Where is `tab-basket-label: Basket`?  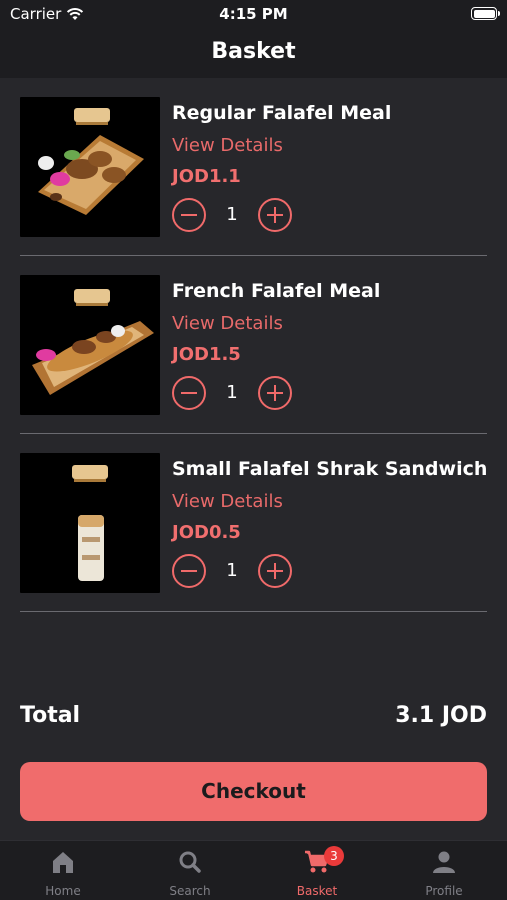 tab-basket-label: Basket is located at coordinates (317, 891).